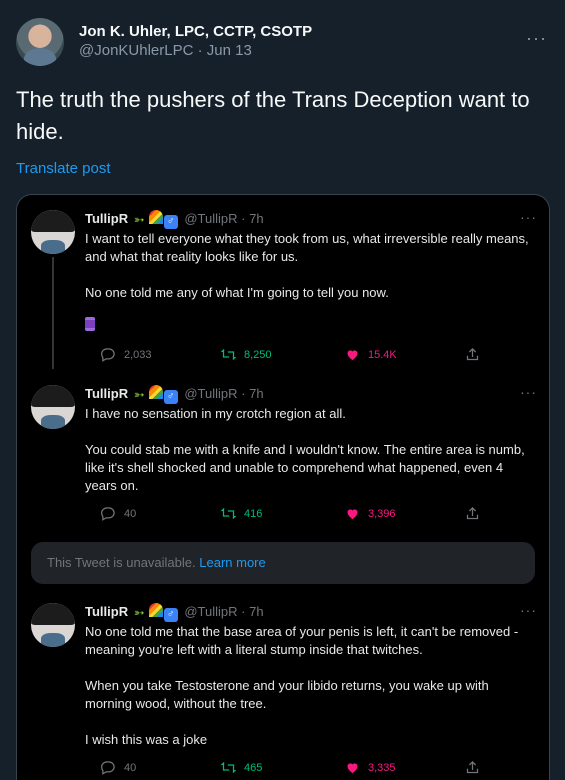  Describe the element at coordinates (63, 168) in the screenshot. I see `translate-post-link: Translate post` at that location.